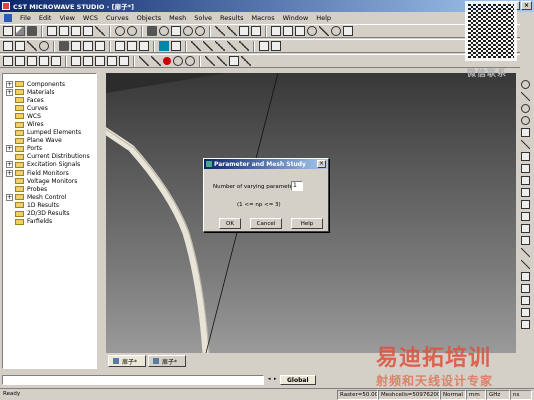 The image size is (534, 400). What do you see at coordinates (348, 31) in the screenshot?
I see `zoom-fit-icon` at bounding box center [348, 31].